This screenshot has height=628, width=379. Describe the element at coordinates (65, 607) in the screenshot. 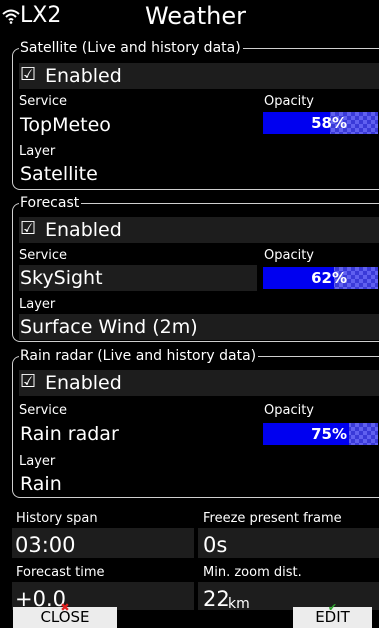

I see `close-icon: ✖` at that location.